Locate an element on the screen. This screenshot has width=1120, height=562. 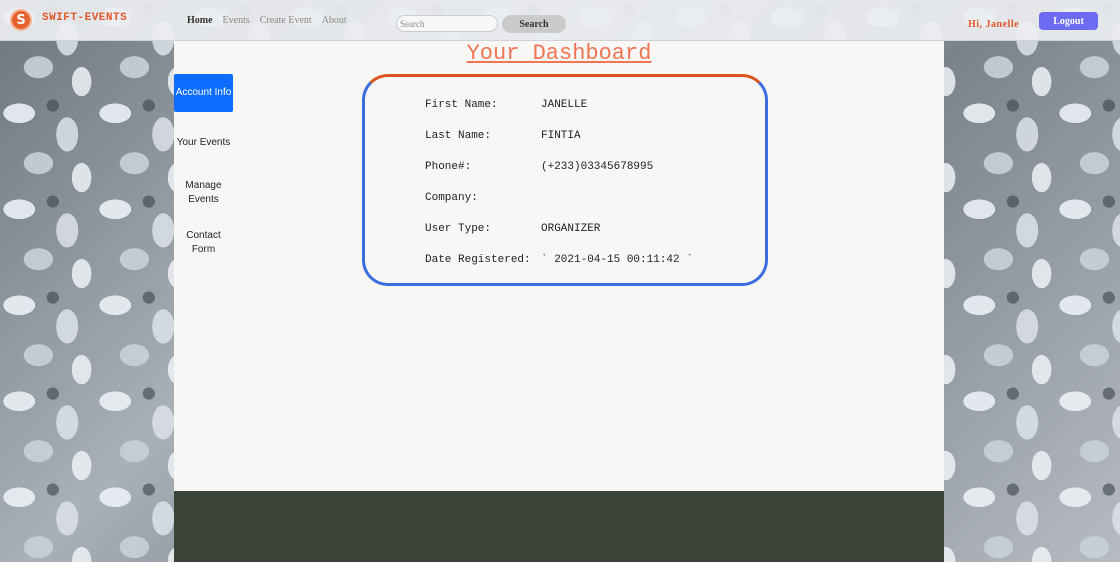
sidebar-item-your-events: Your Events is located at coordinates (203, 143).